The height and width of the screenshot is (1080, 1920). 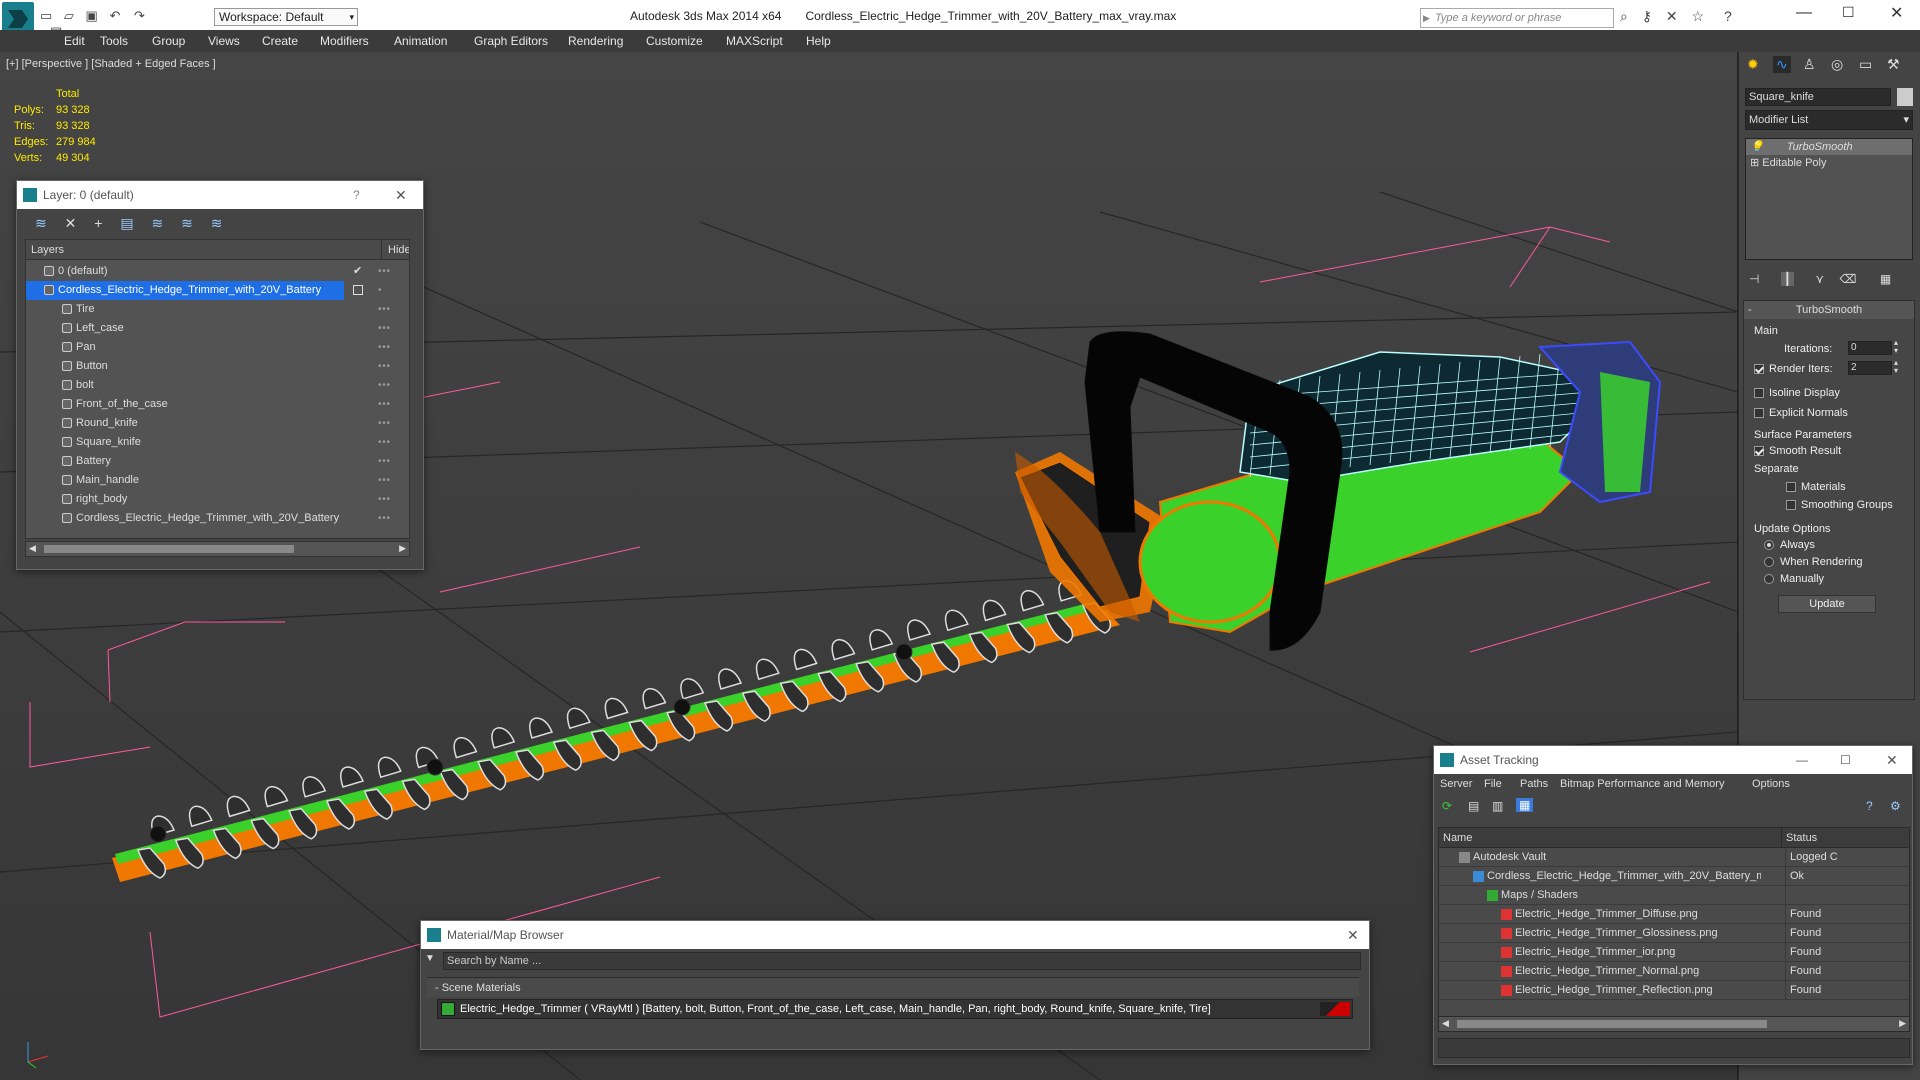 What do you see at coordinates (217, 271) in the screenshot?
I see `layer-row: 0 (default) ✔ • • •` at bounding box center [217, 271].